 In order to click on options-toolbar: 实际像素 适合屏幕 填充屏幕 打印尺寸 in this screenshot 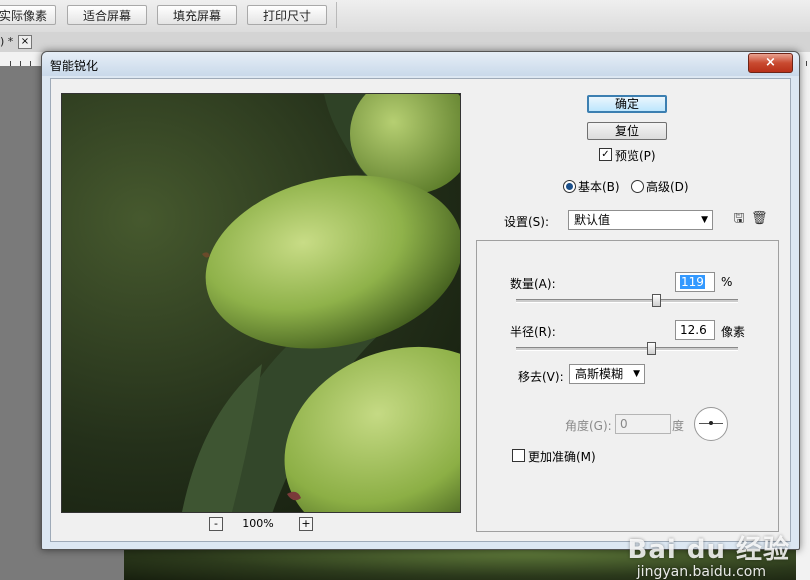, I will do `click(405, 16)`.